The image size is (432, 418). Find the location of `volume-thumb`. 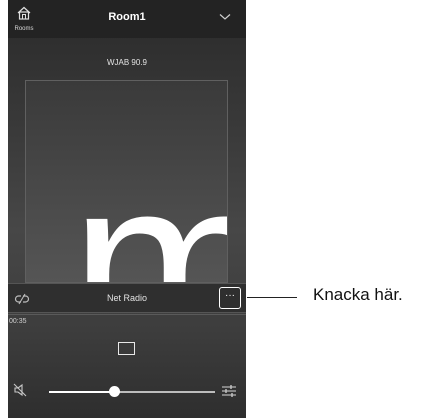

volume-thumb is located at coordinates (114, 391).